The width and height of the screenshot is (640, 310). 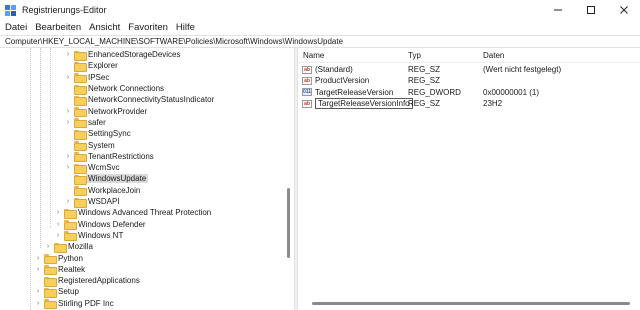 I want to click on list-scrollbar, so click(x=471, y=303).